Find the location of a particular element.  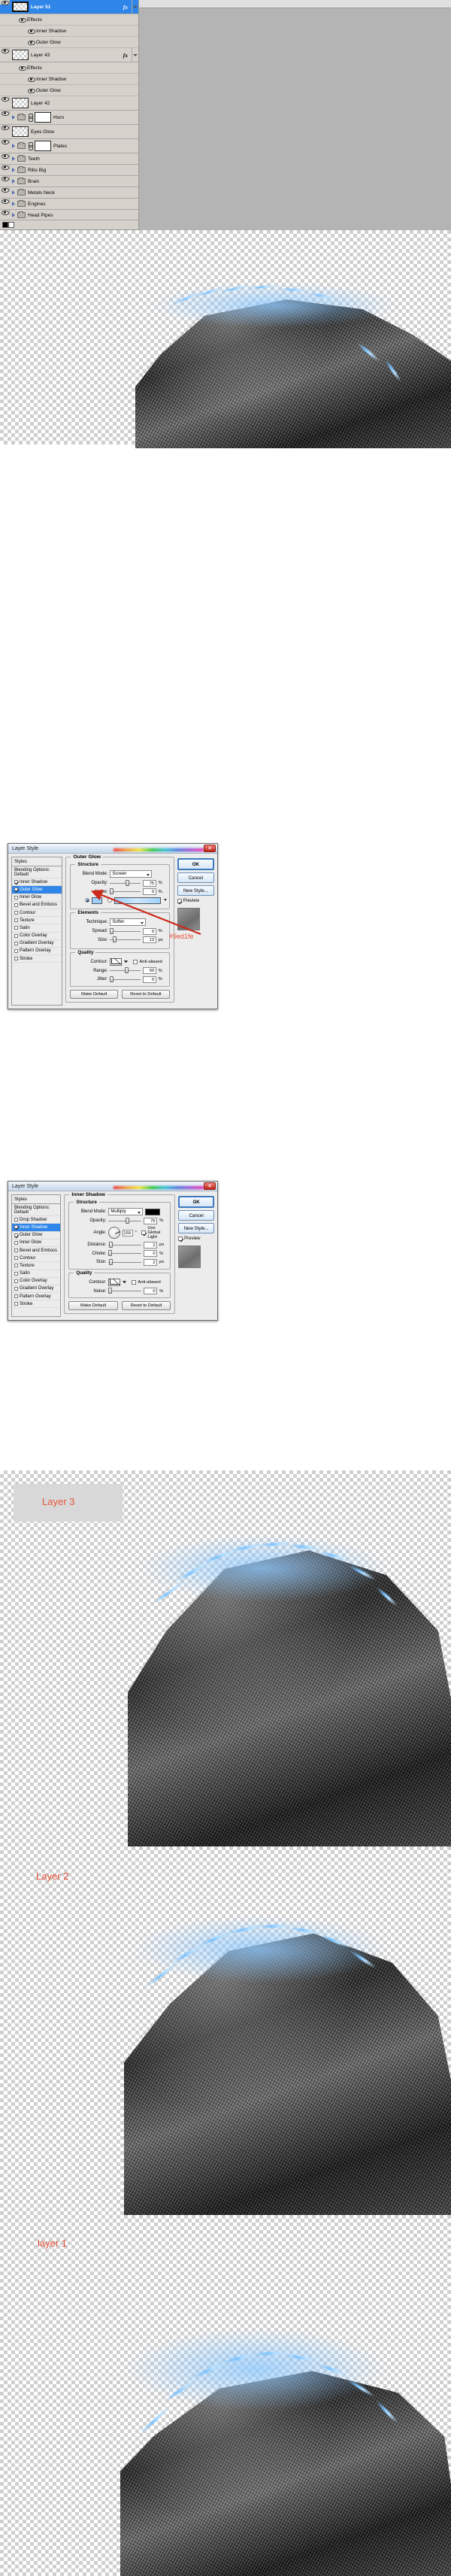

preview-checkbox is located at coordinates (180, 1238).